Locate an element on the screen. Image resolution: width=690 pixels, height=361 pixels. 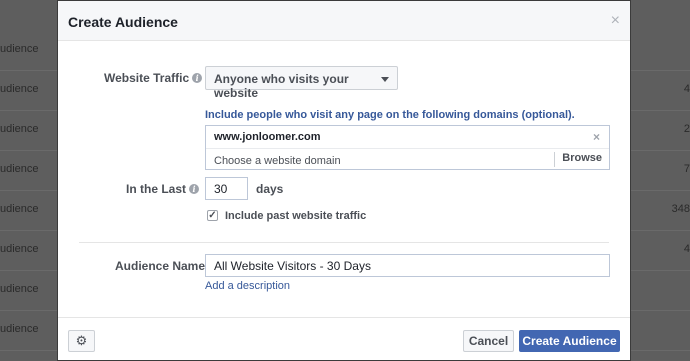
dialog-title: Create Audience is located at coordinates (123, 22).